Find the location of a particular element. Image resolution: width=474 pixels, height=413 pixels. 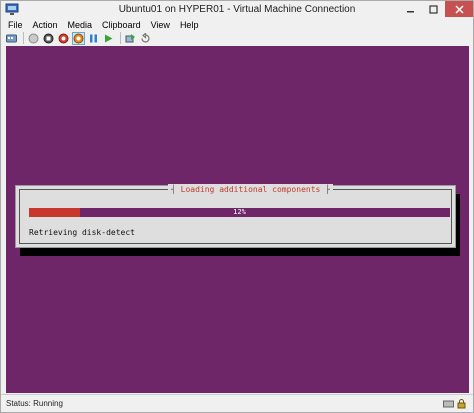

lock-icon is located at coordinates (461, 403).